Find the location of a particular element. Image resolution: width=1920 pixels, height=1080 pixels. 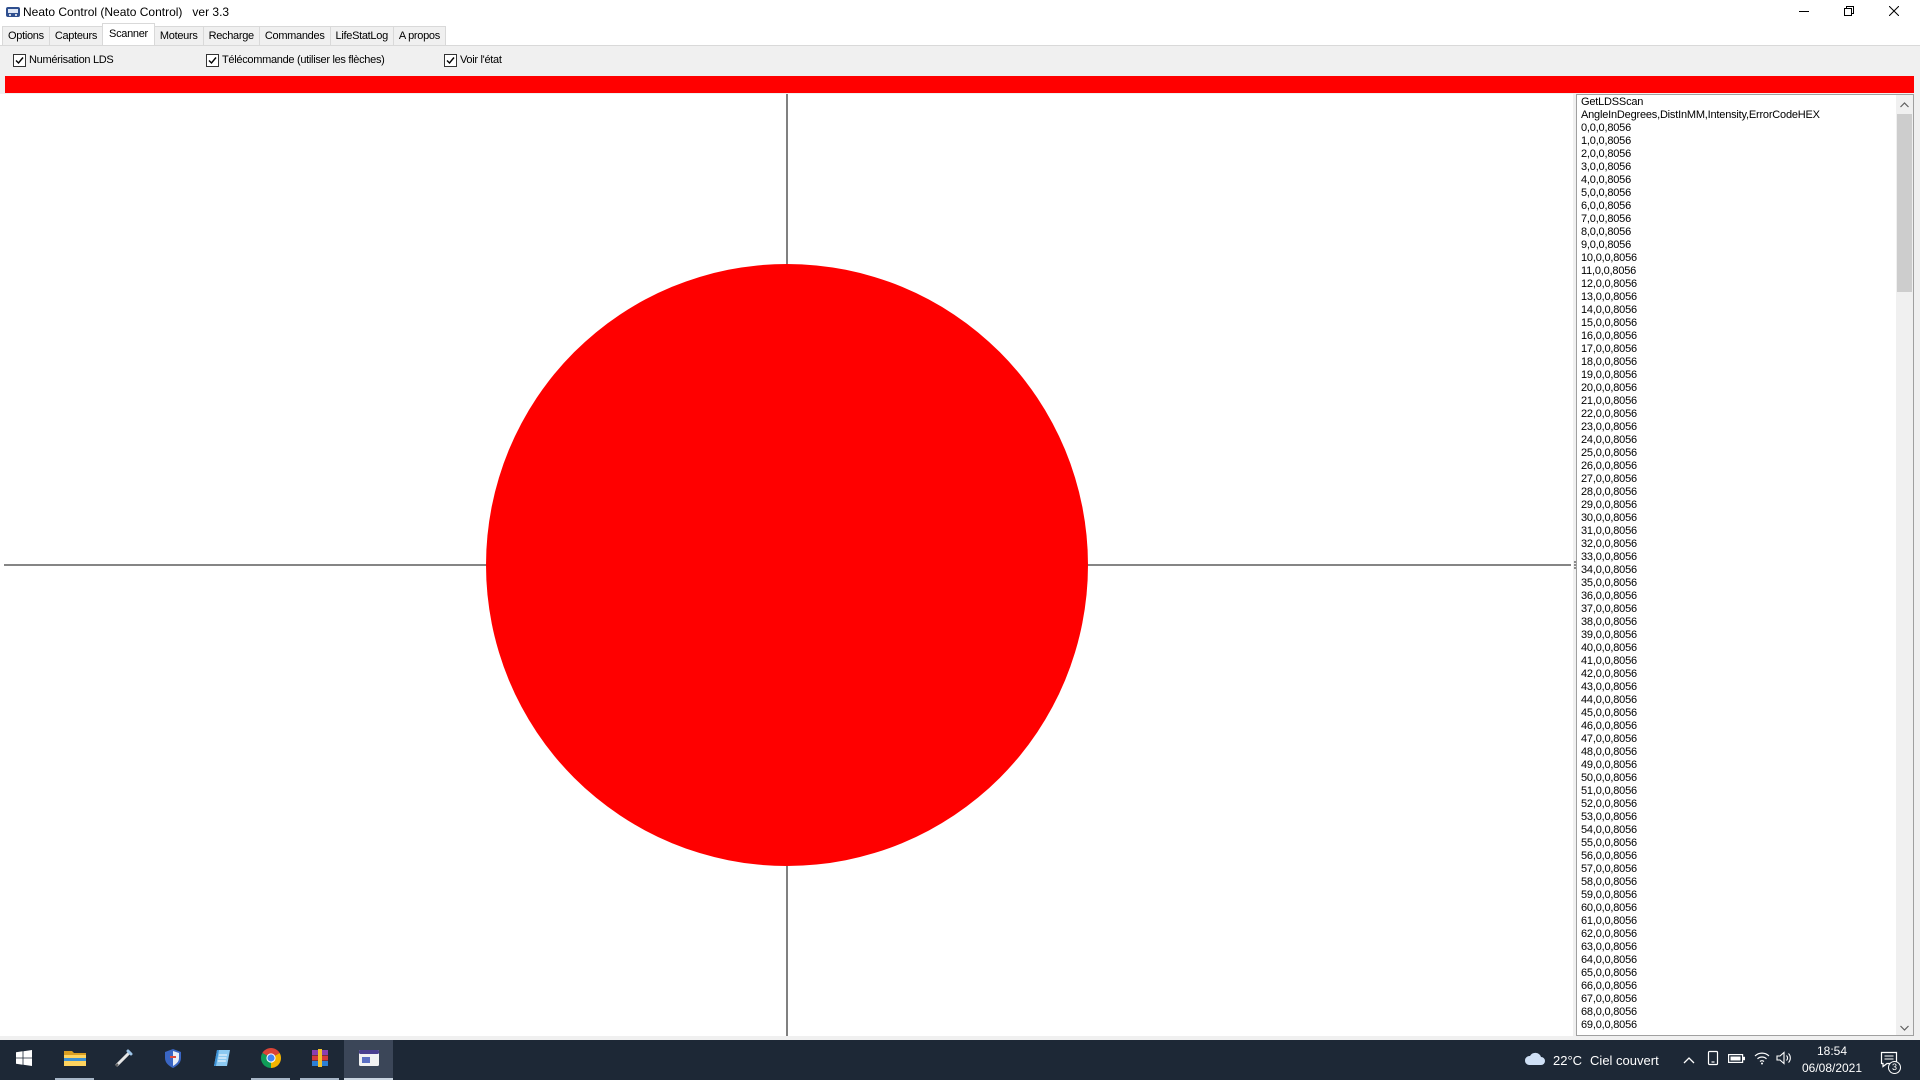

scan-output-line: 34,0,0,8056 is located at coordinates (1609, 570).